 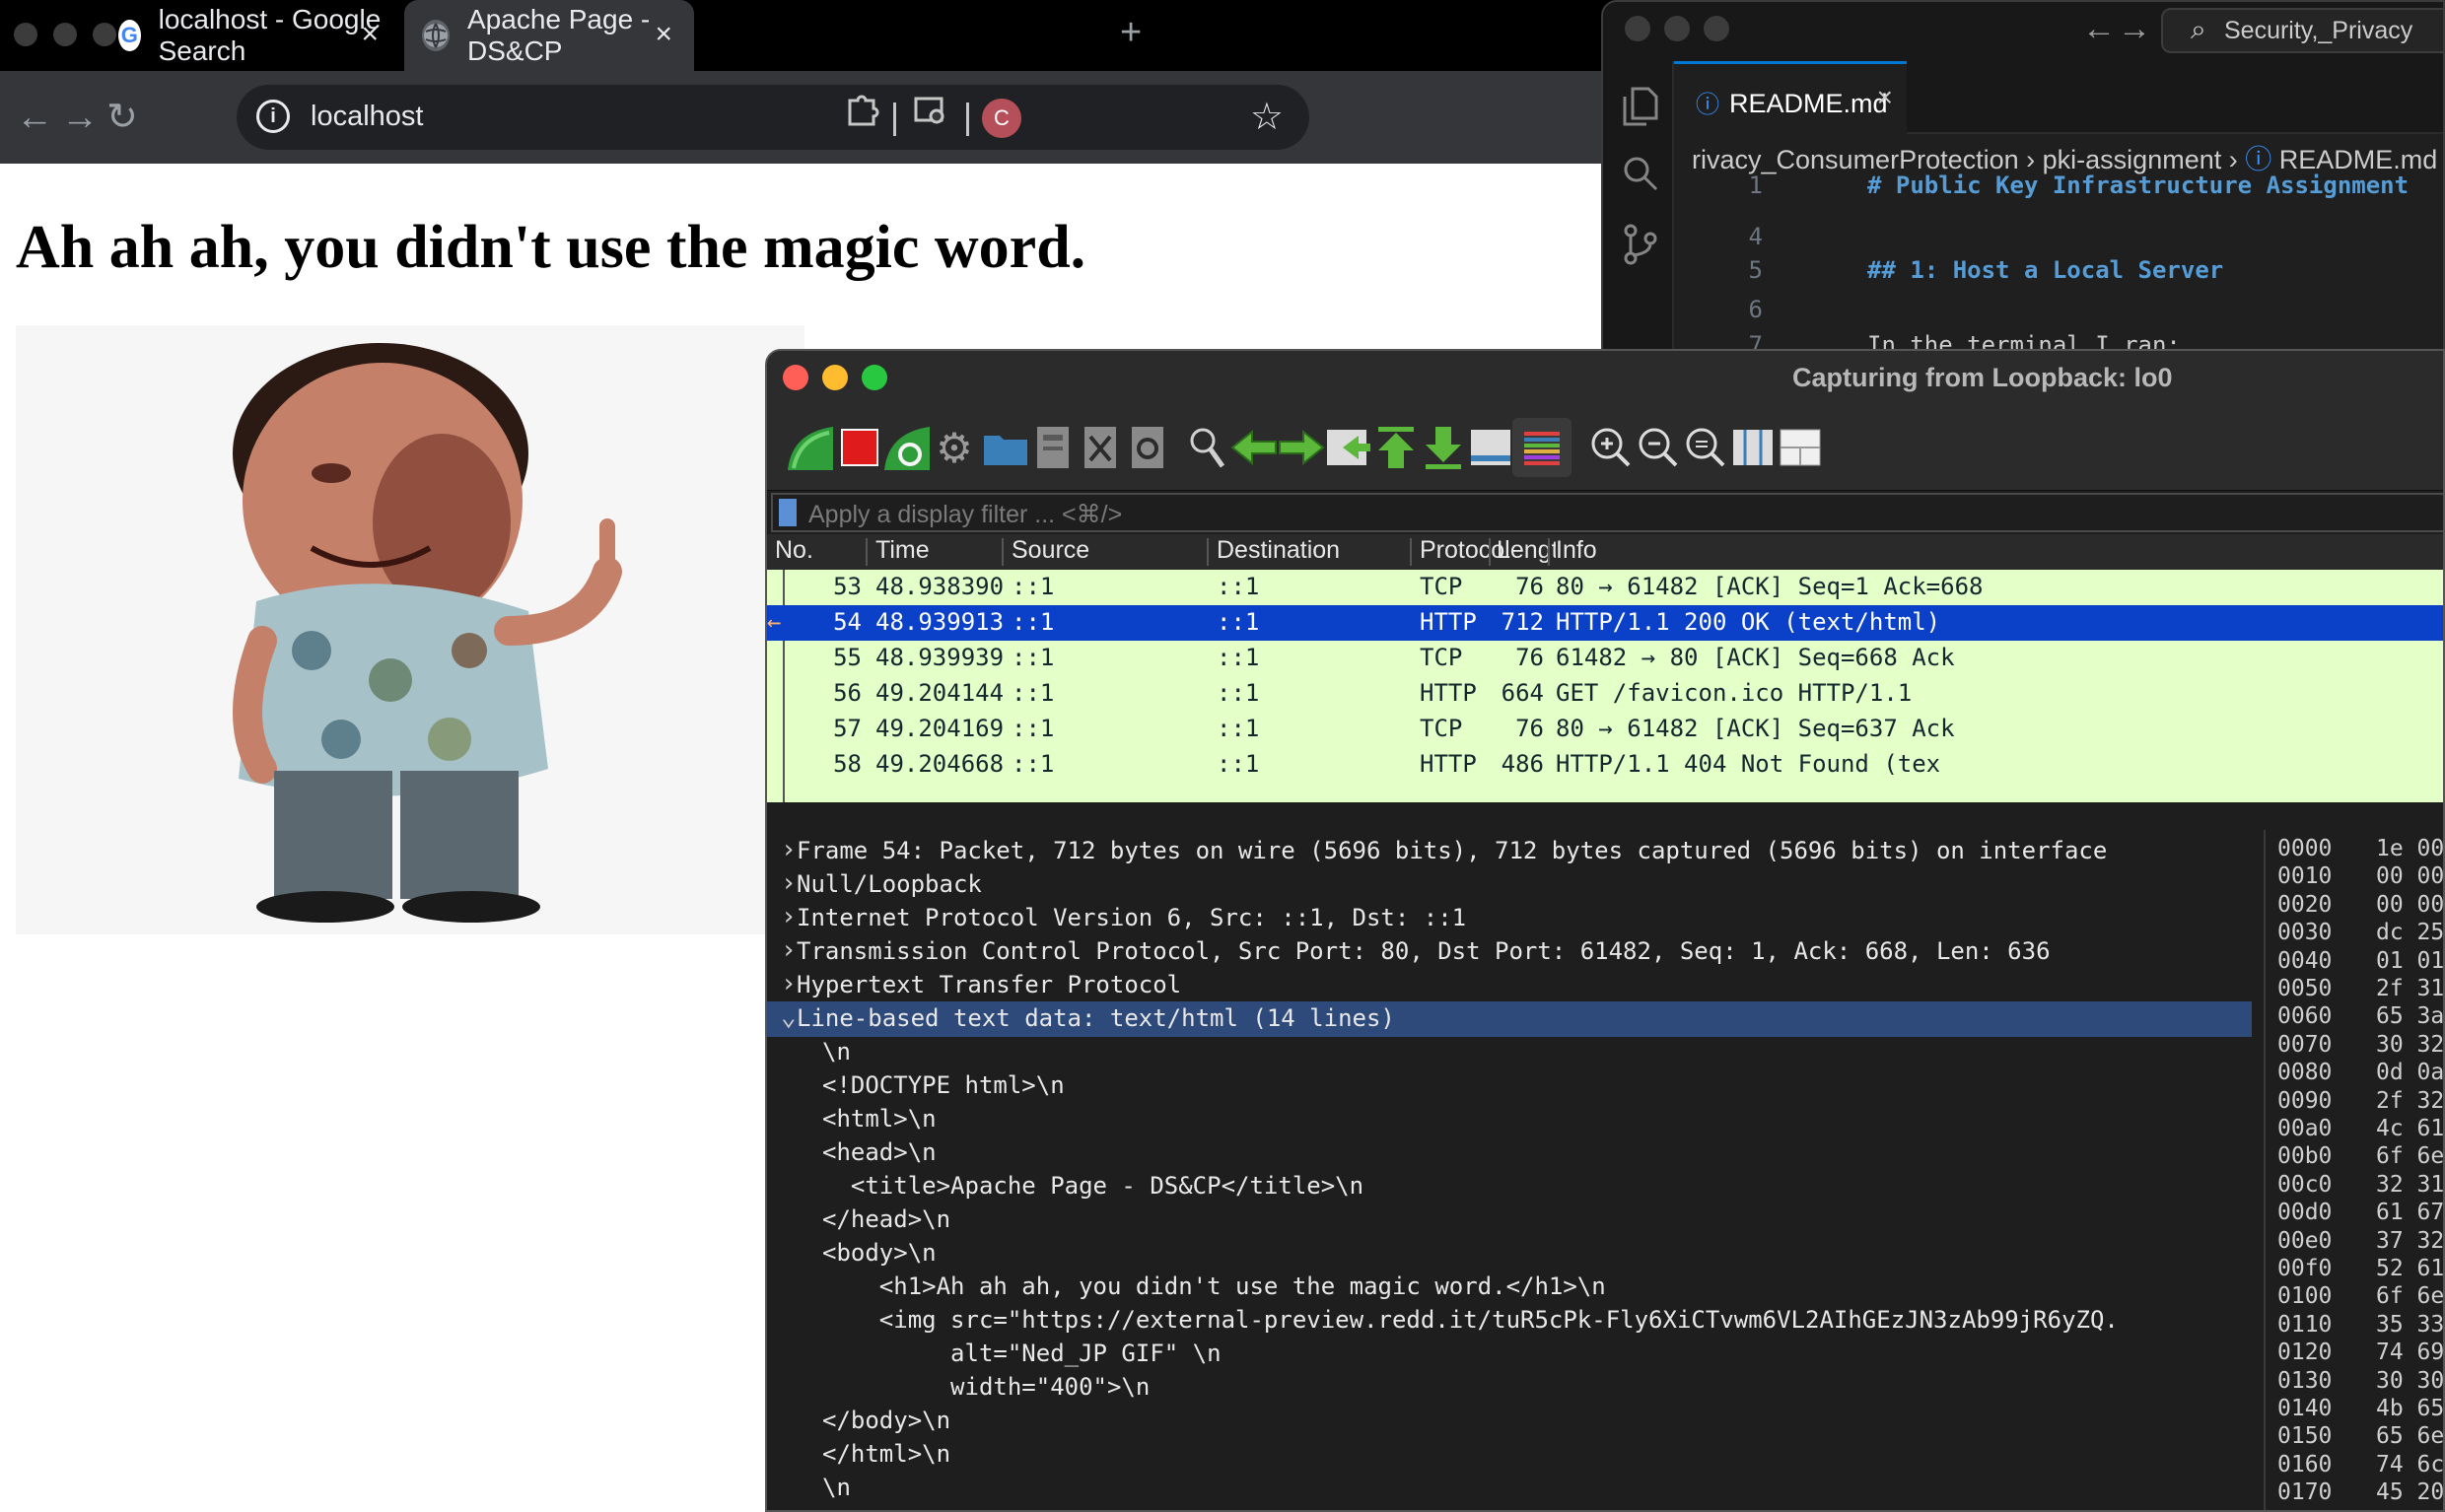 What do you see at coordinates (2360, 851) in the screenshot?
I see `hex-dump-row: 0000 1e 00` at bounding box center [2360, 851].